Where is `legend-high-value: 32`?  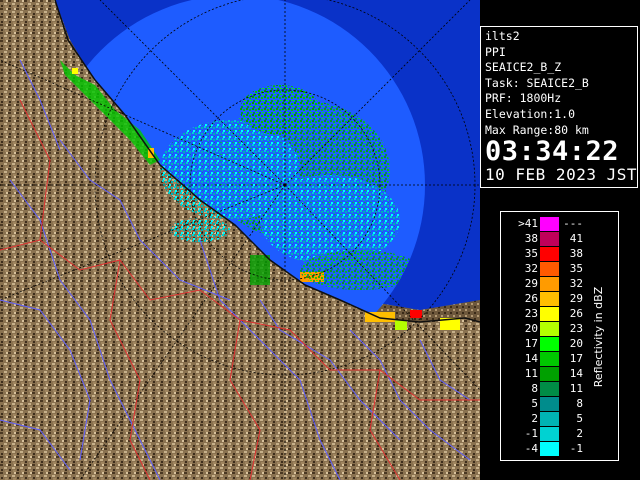
legend-high-value: 32 is located at coordinates (576, 283).